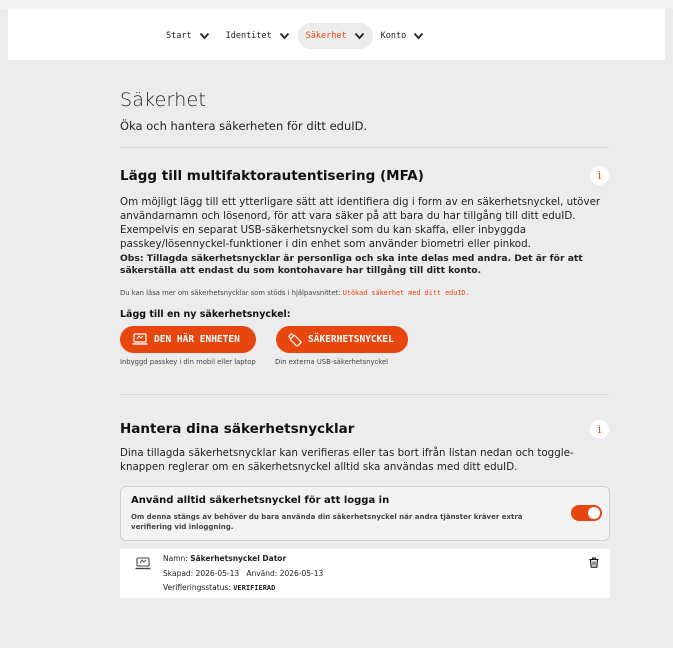 The height and width of the screenshot is (648, 673). I want to click on status-badge: VERIFIERAD, so click(254, 588).